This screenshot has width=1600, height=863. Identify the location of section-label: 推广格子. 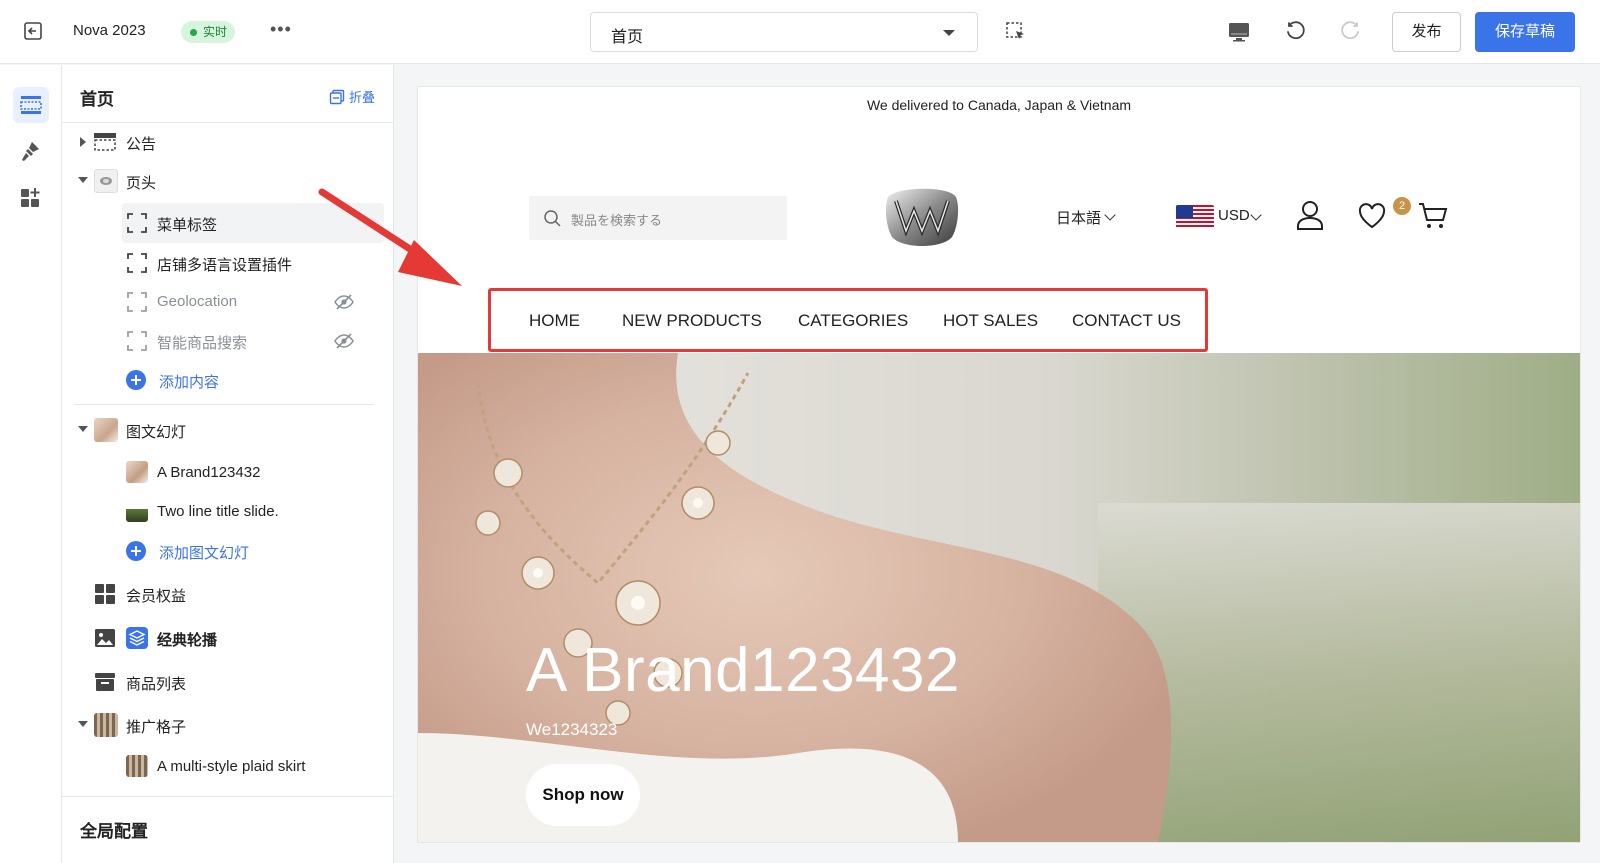
(156, 727).